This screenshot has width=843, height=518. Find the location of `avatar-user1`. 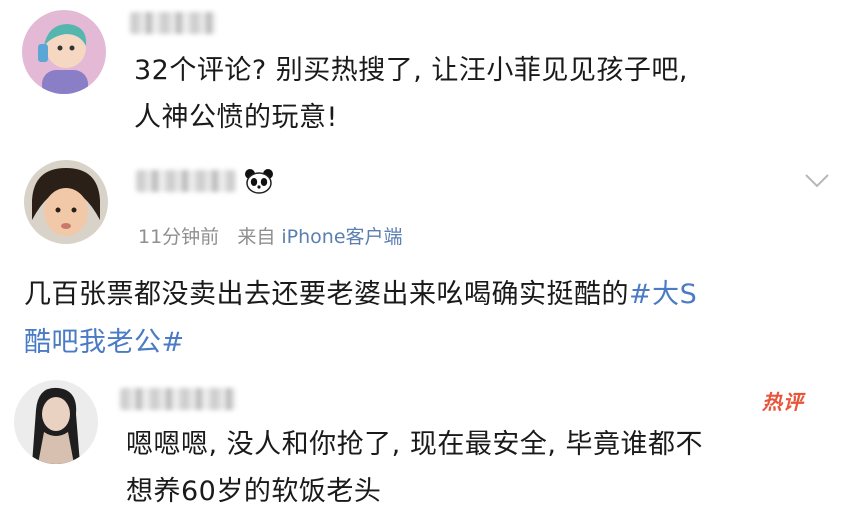

avatar-user1 is located at coordinates (64, 52).